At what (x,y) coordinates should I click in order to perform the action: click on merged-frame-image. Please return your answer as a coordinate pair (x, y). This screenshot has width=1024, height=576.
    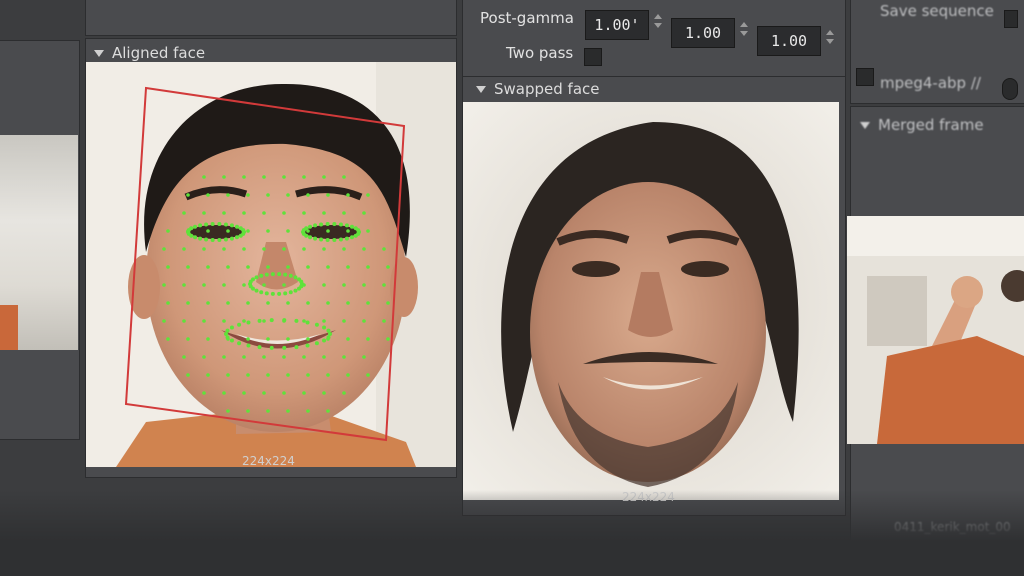
    Looking at the image, I should click on (935, 330).